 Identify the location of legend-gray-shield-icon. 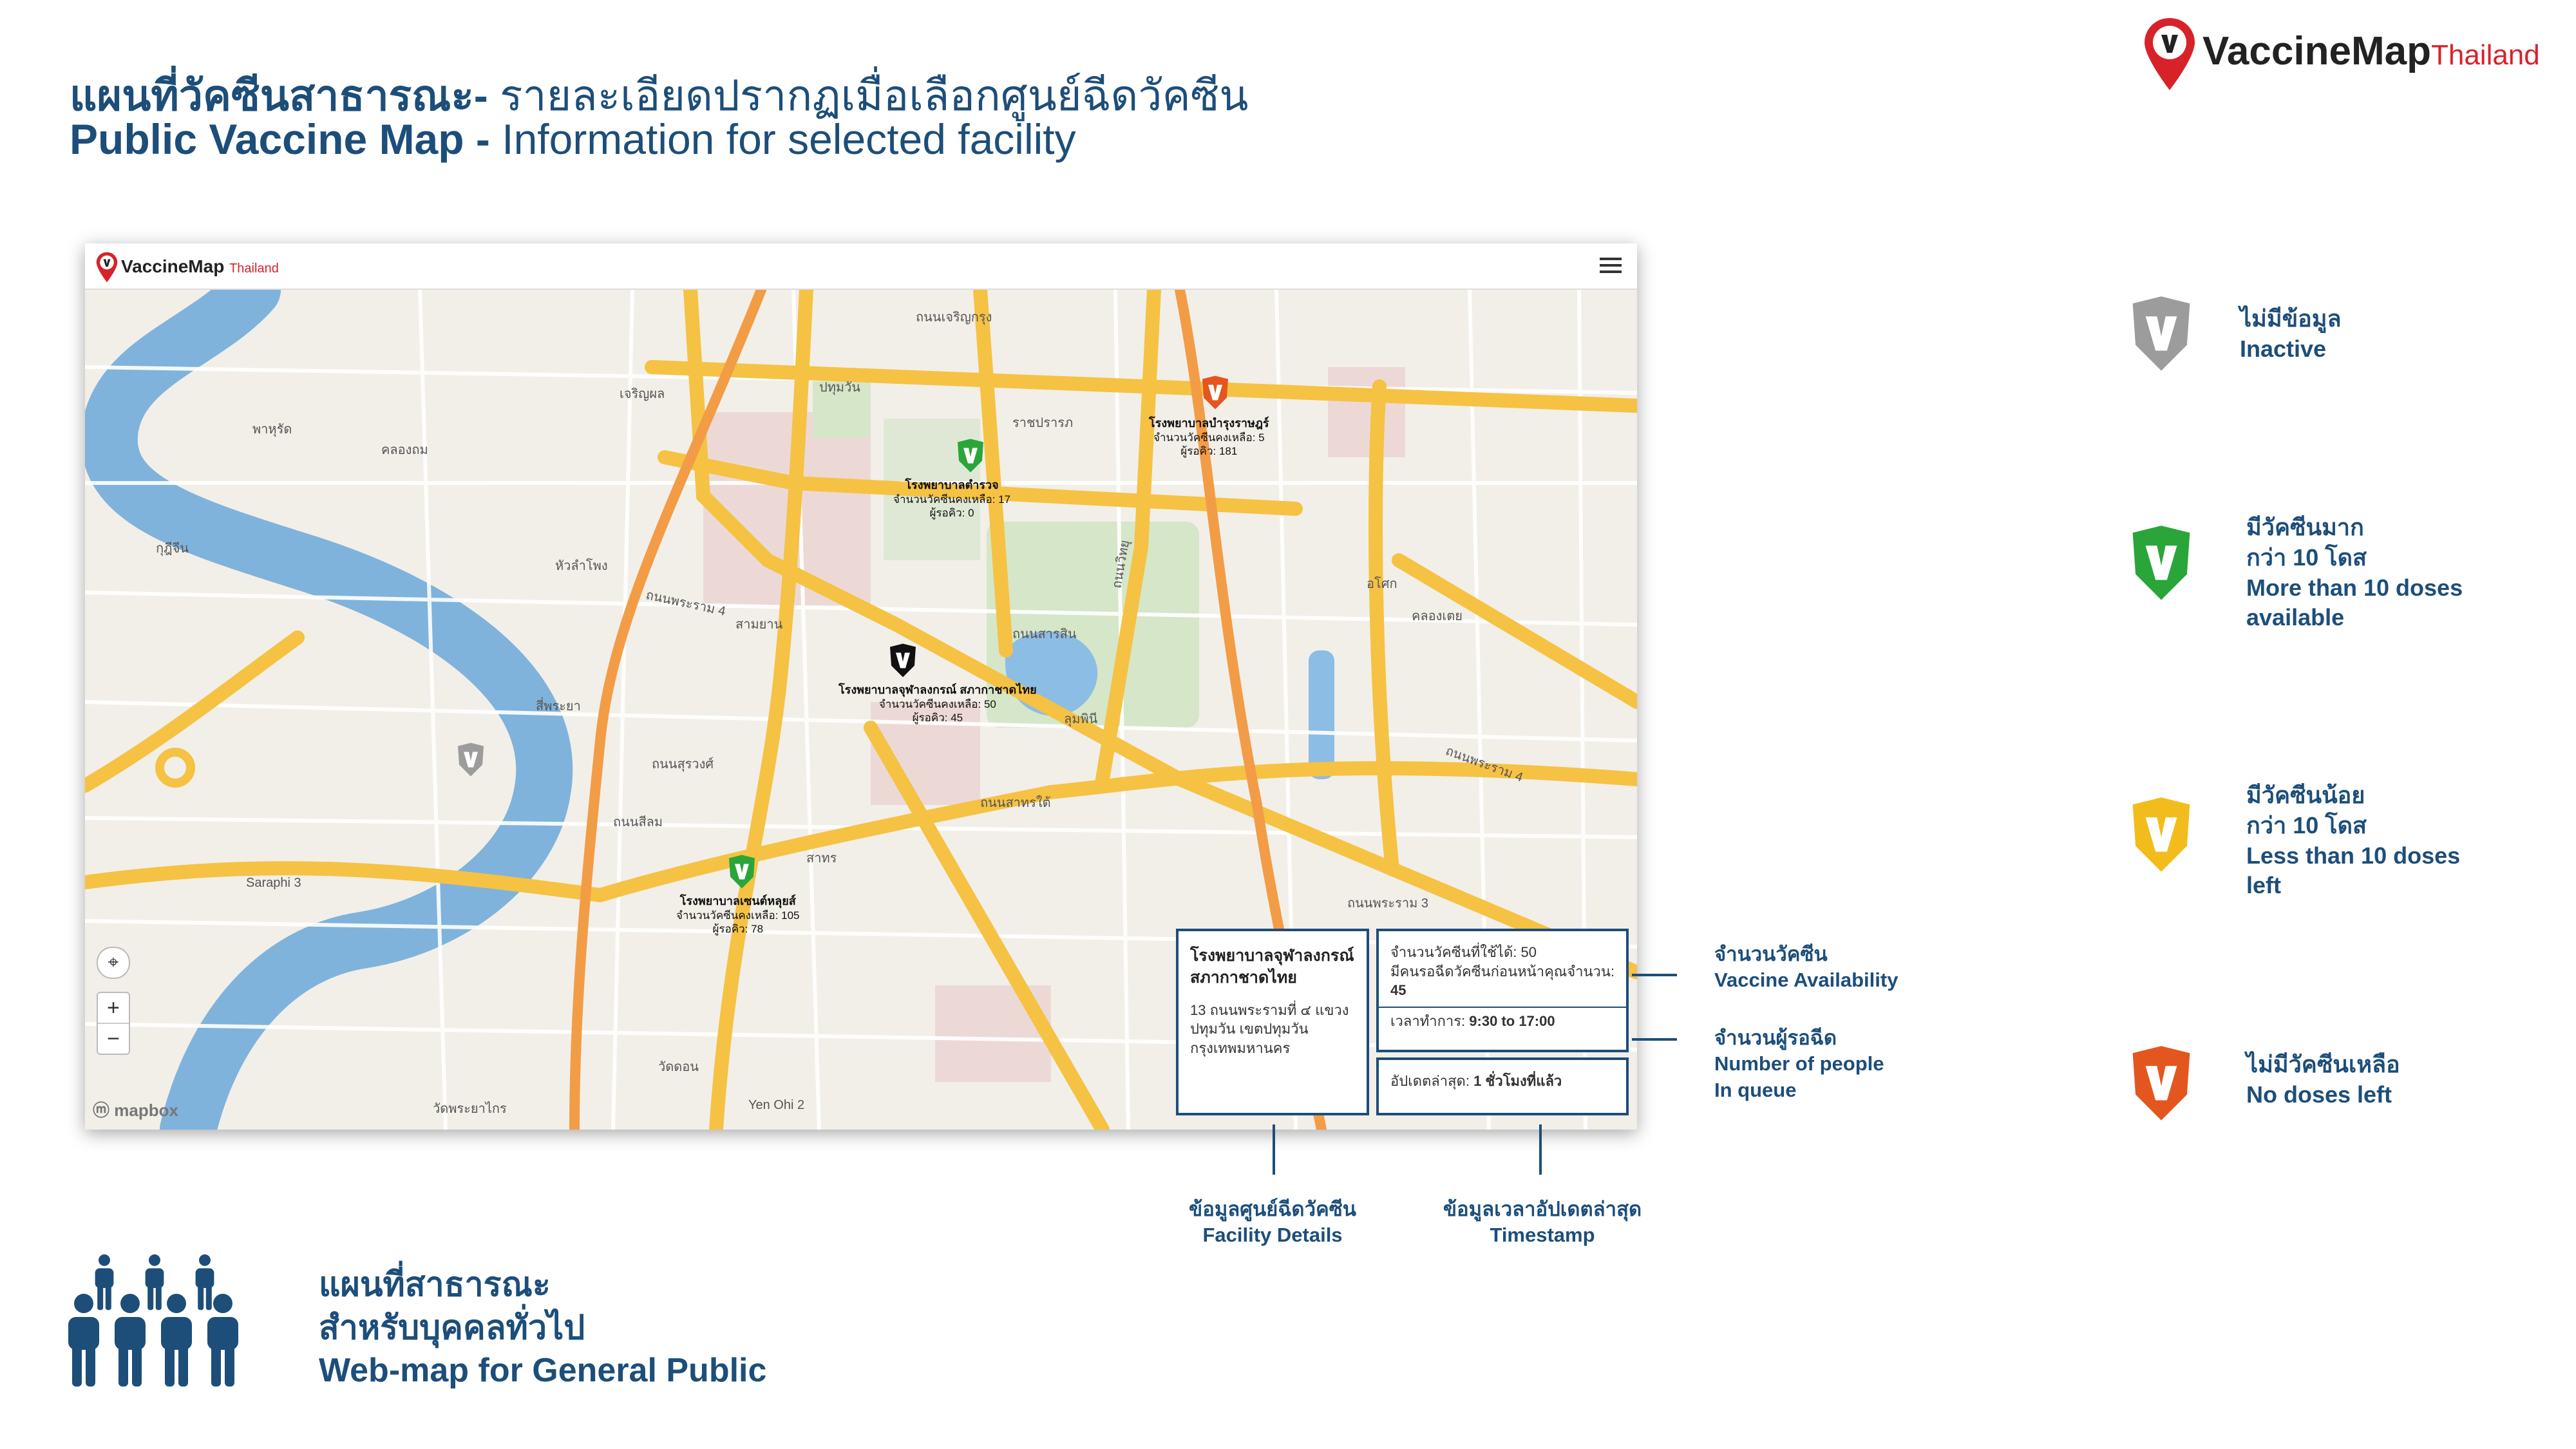
(2161, 334).